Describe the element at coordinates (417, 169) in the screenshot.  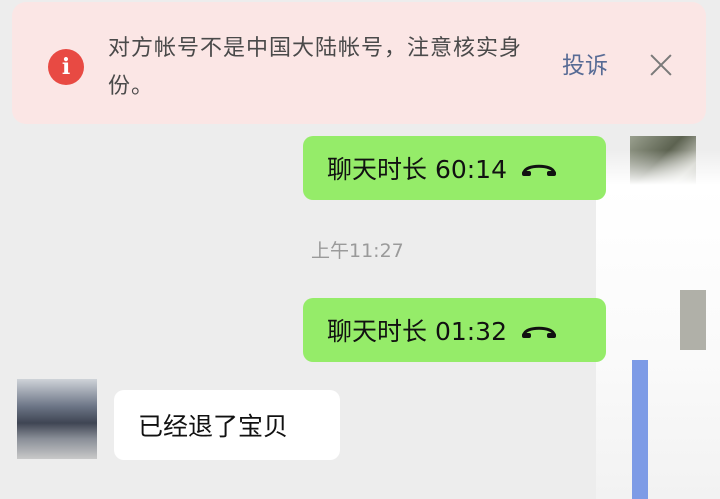
I see `call-duration-label: 聊天时长 60:14` at that location.